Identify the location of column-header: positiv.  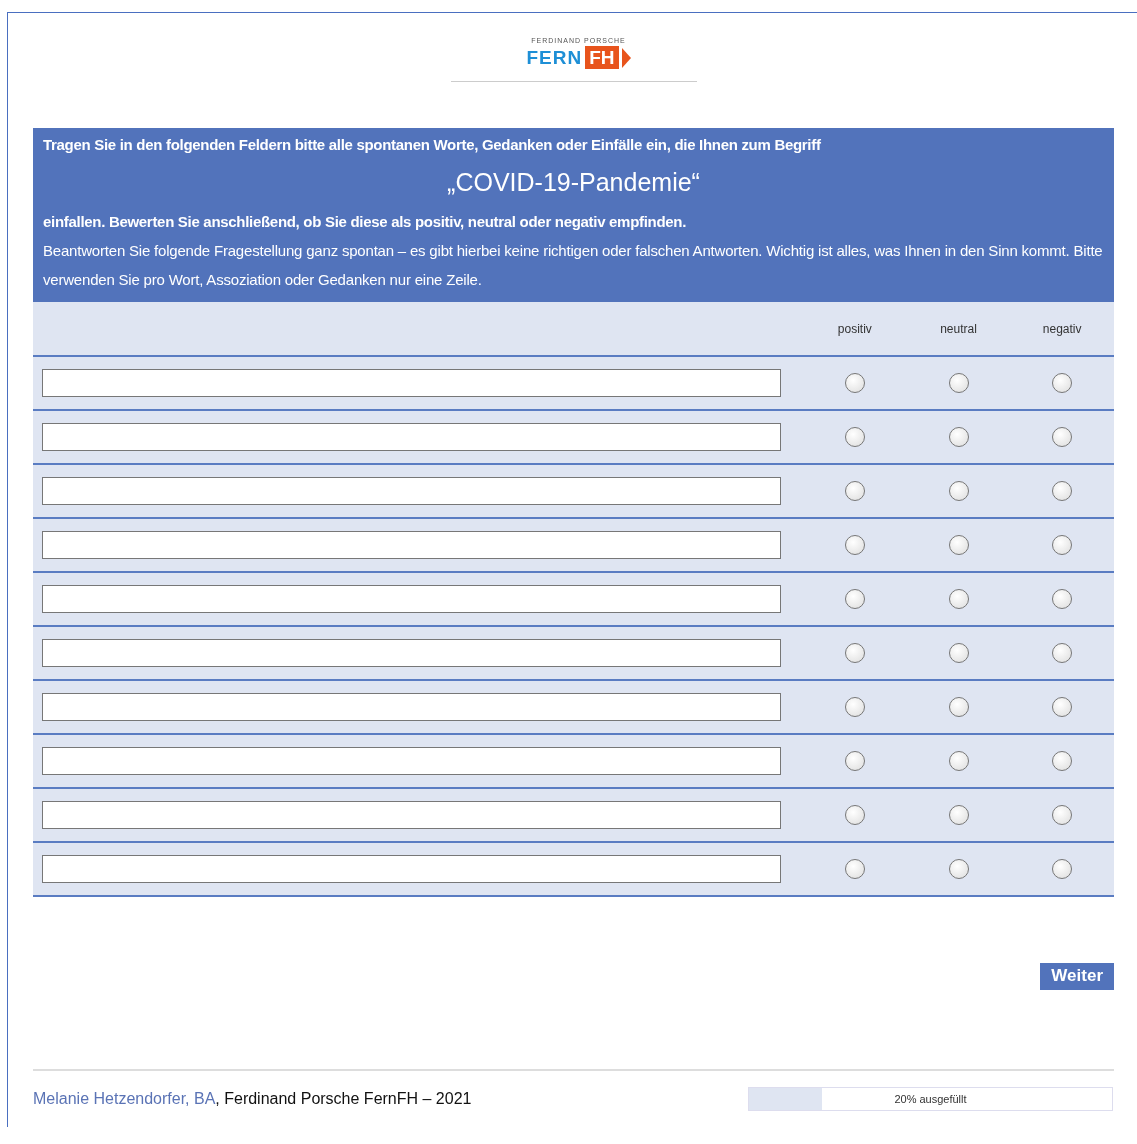
(854, 328).